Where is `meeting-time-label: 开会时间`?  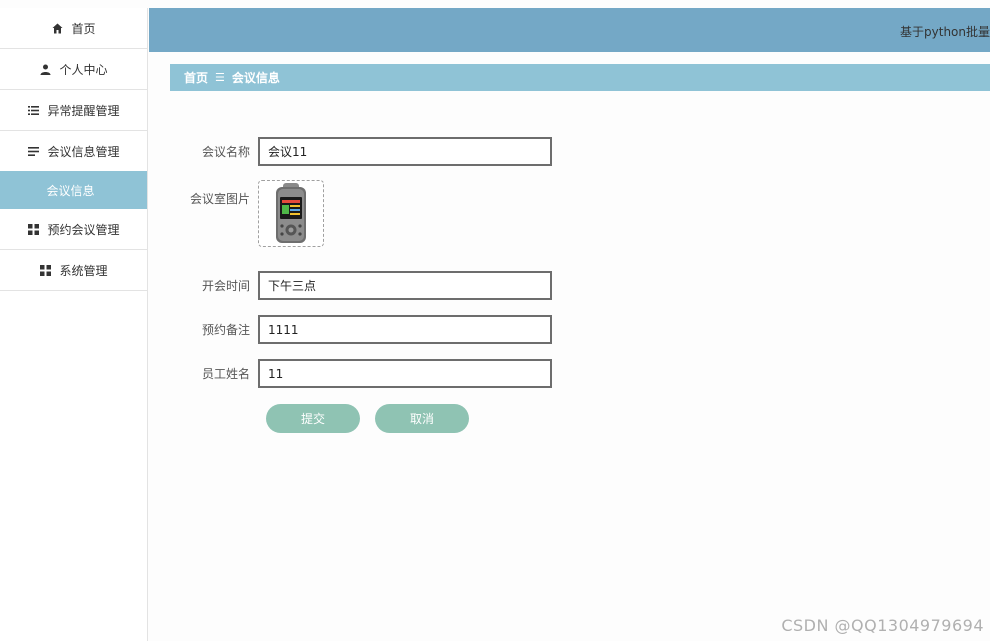 meeting-time-label: 开会时间 is located at coordinates (225, 286).